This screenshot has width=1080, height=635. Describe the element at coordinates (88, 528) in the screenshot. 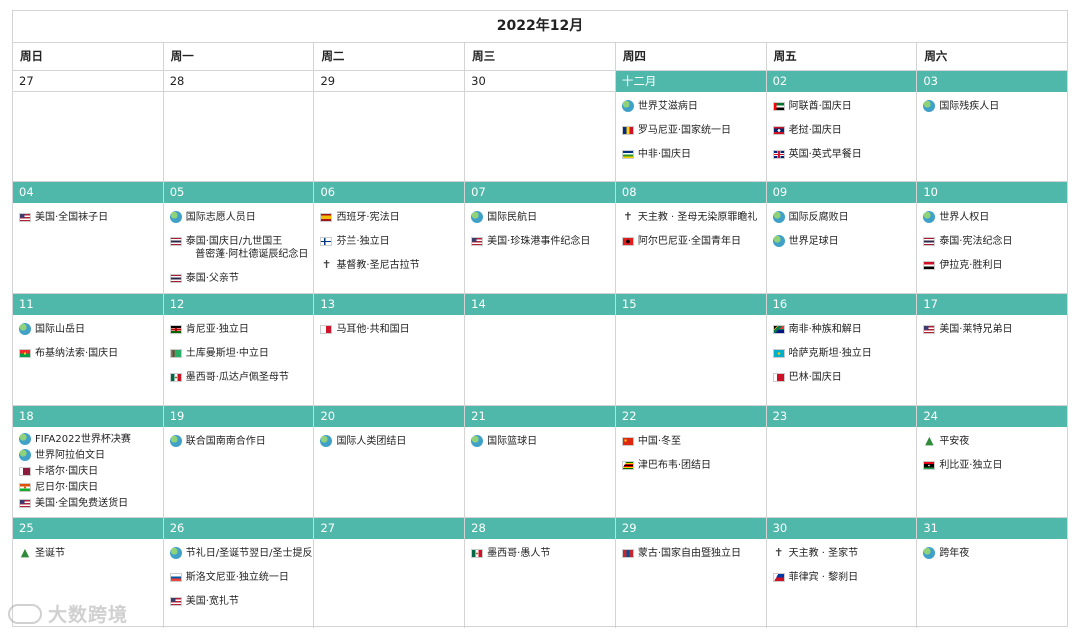

I see `day-number: 25` at that location.